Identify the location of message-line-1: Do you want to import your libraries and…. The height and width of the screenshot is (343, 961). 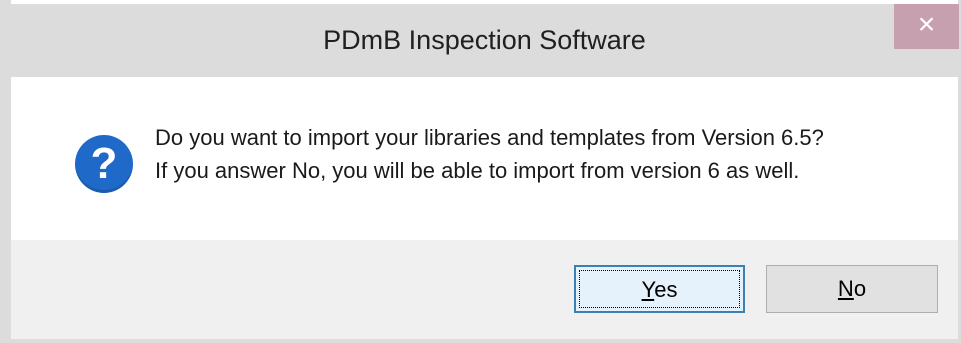
(489, 137).